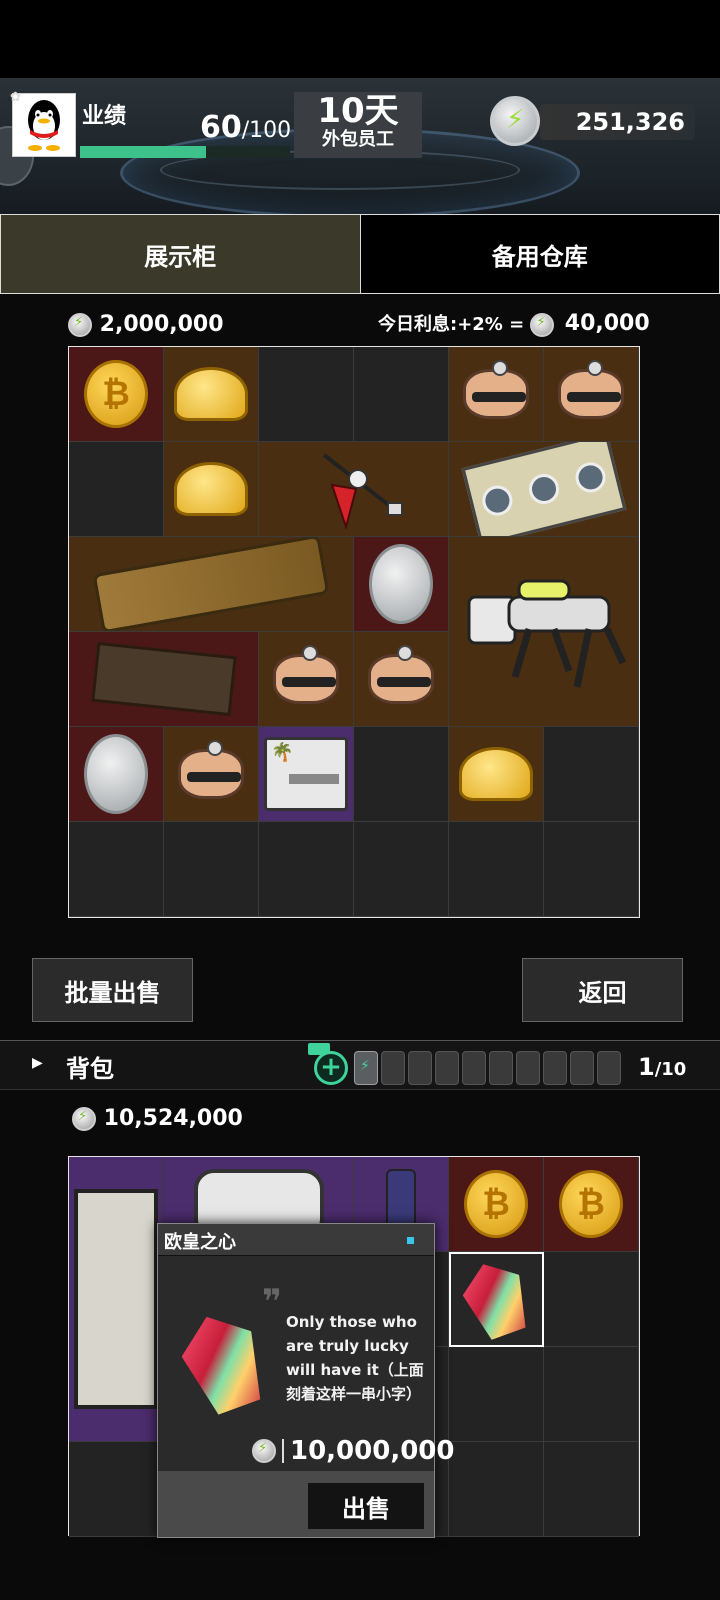 The width and height of the screenshot is (720, 1600). What do you see at coordinates (539, 254) in the screenshot?
I see `tab-storage: 备用仓库` at bounding box center [539, 254].